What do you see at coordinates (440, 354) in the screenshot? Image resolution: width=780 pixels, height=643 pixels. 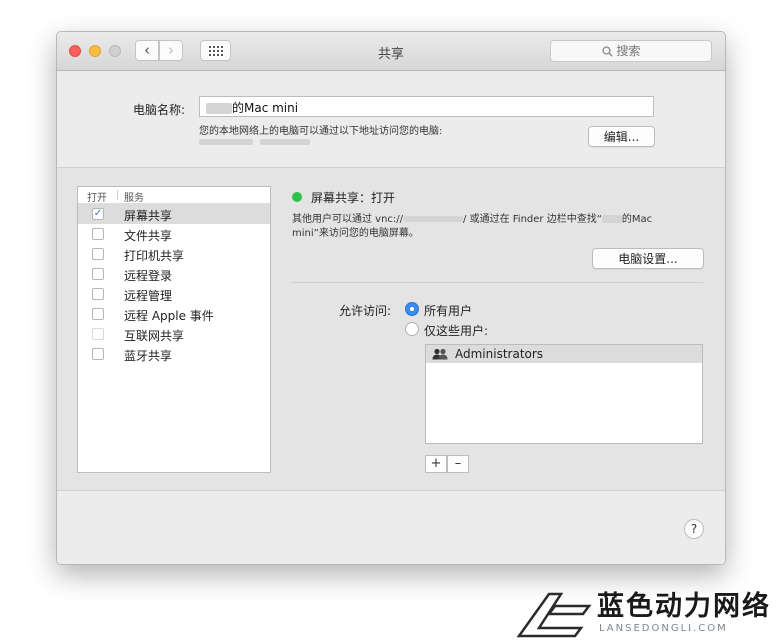 I see `group-icon` at bounding box center [440, 354].